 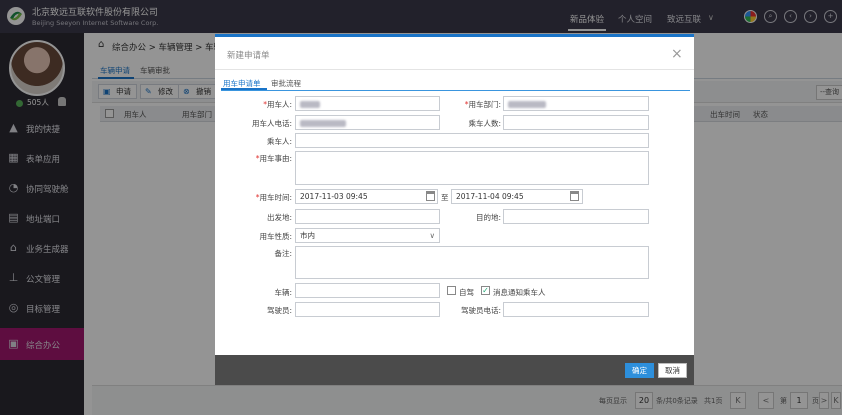 I want to click on user-field, so click(x=367, y=103).